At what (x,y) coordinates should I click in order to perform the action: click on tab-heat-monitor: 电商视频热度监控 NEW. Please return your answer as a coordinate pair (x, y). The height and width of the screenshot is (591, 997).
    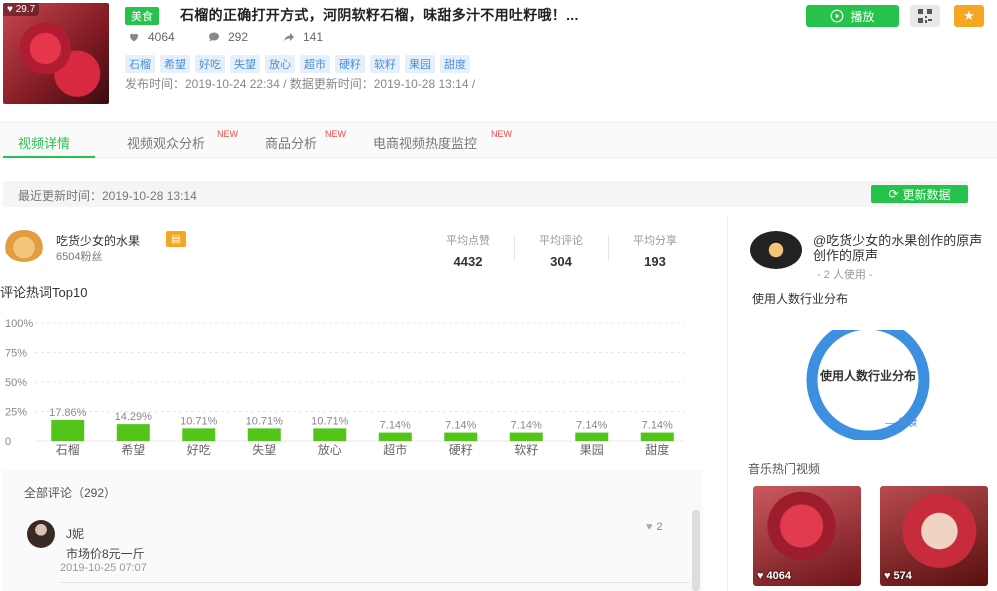
    Looking at the image, I should click on (442, 140).